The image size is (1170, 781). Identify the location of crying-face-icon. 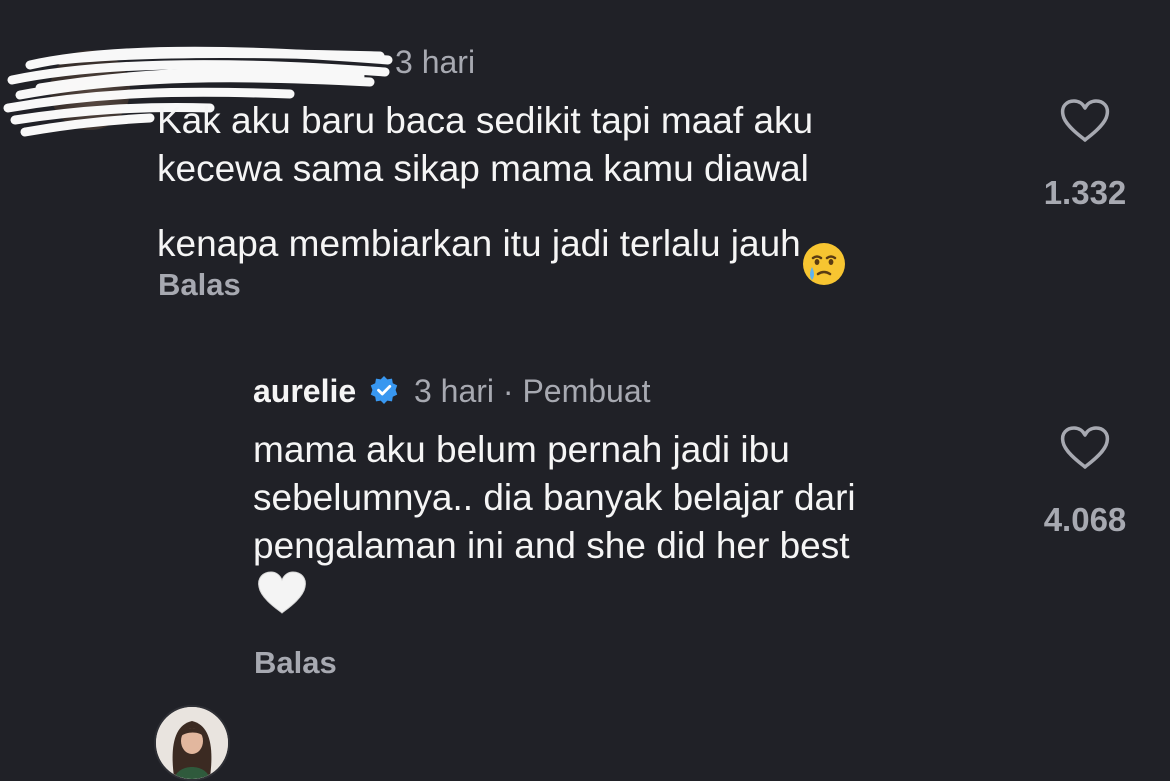
(824, 246).